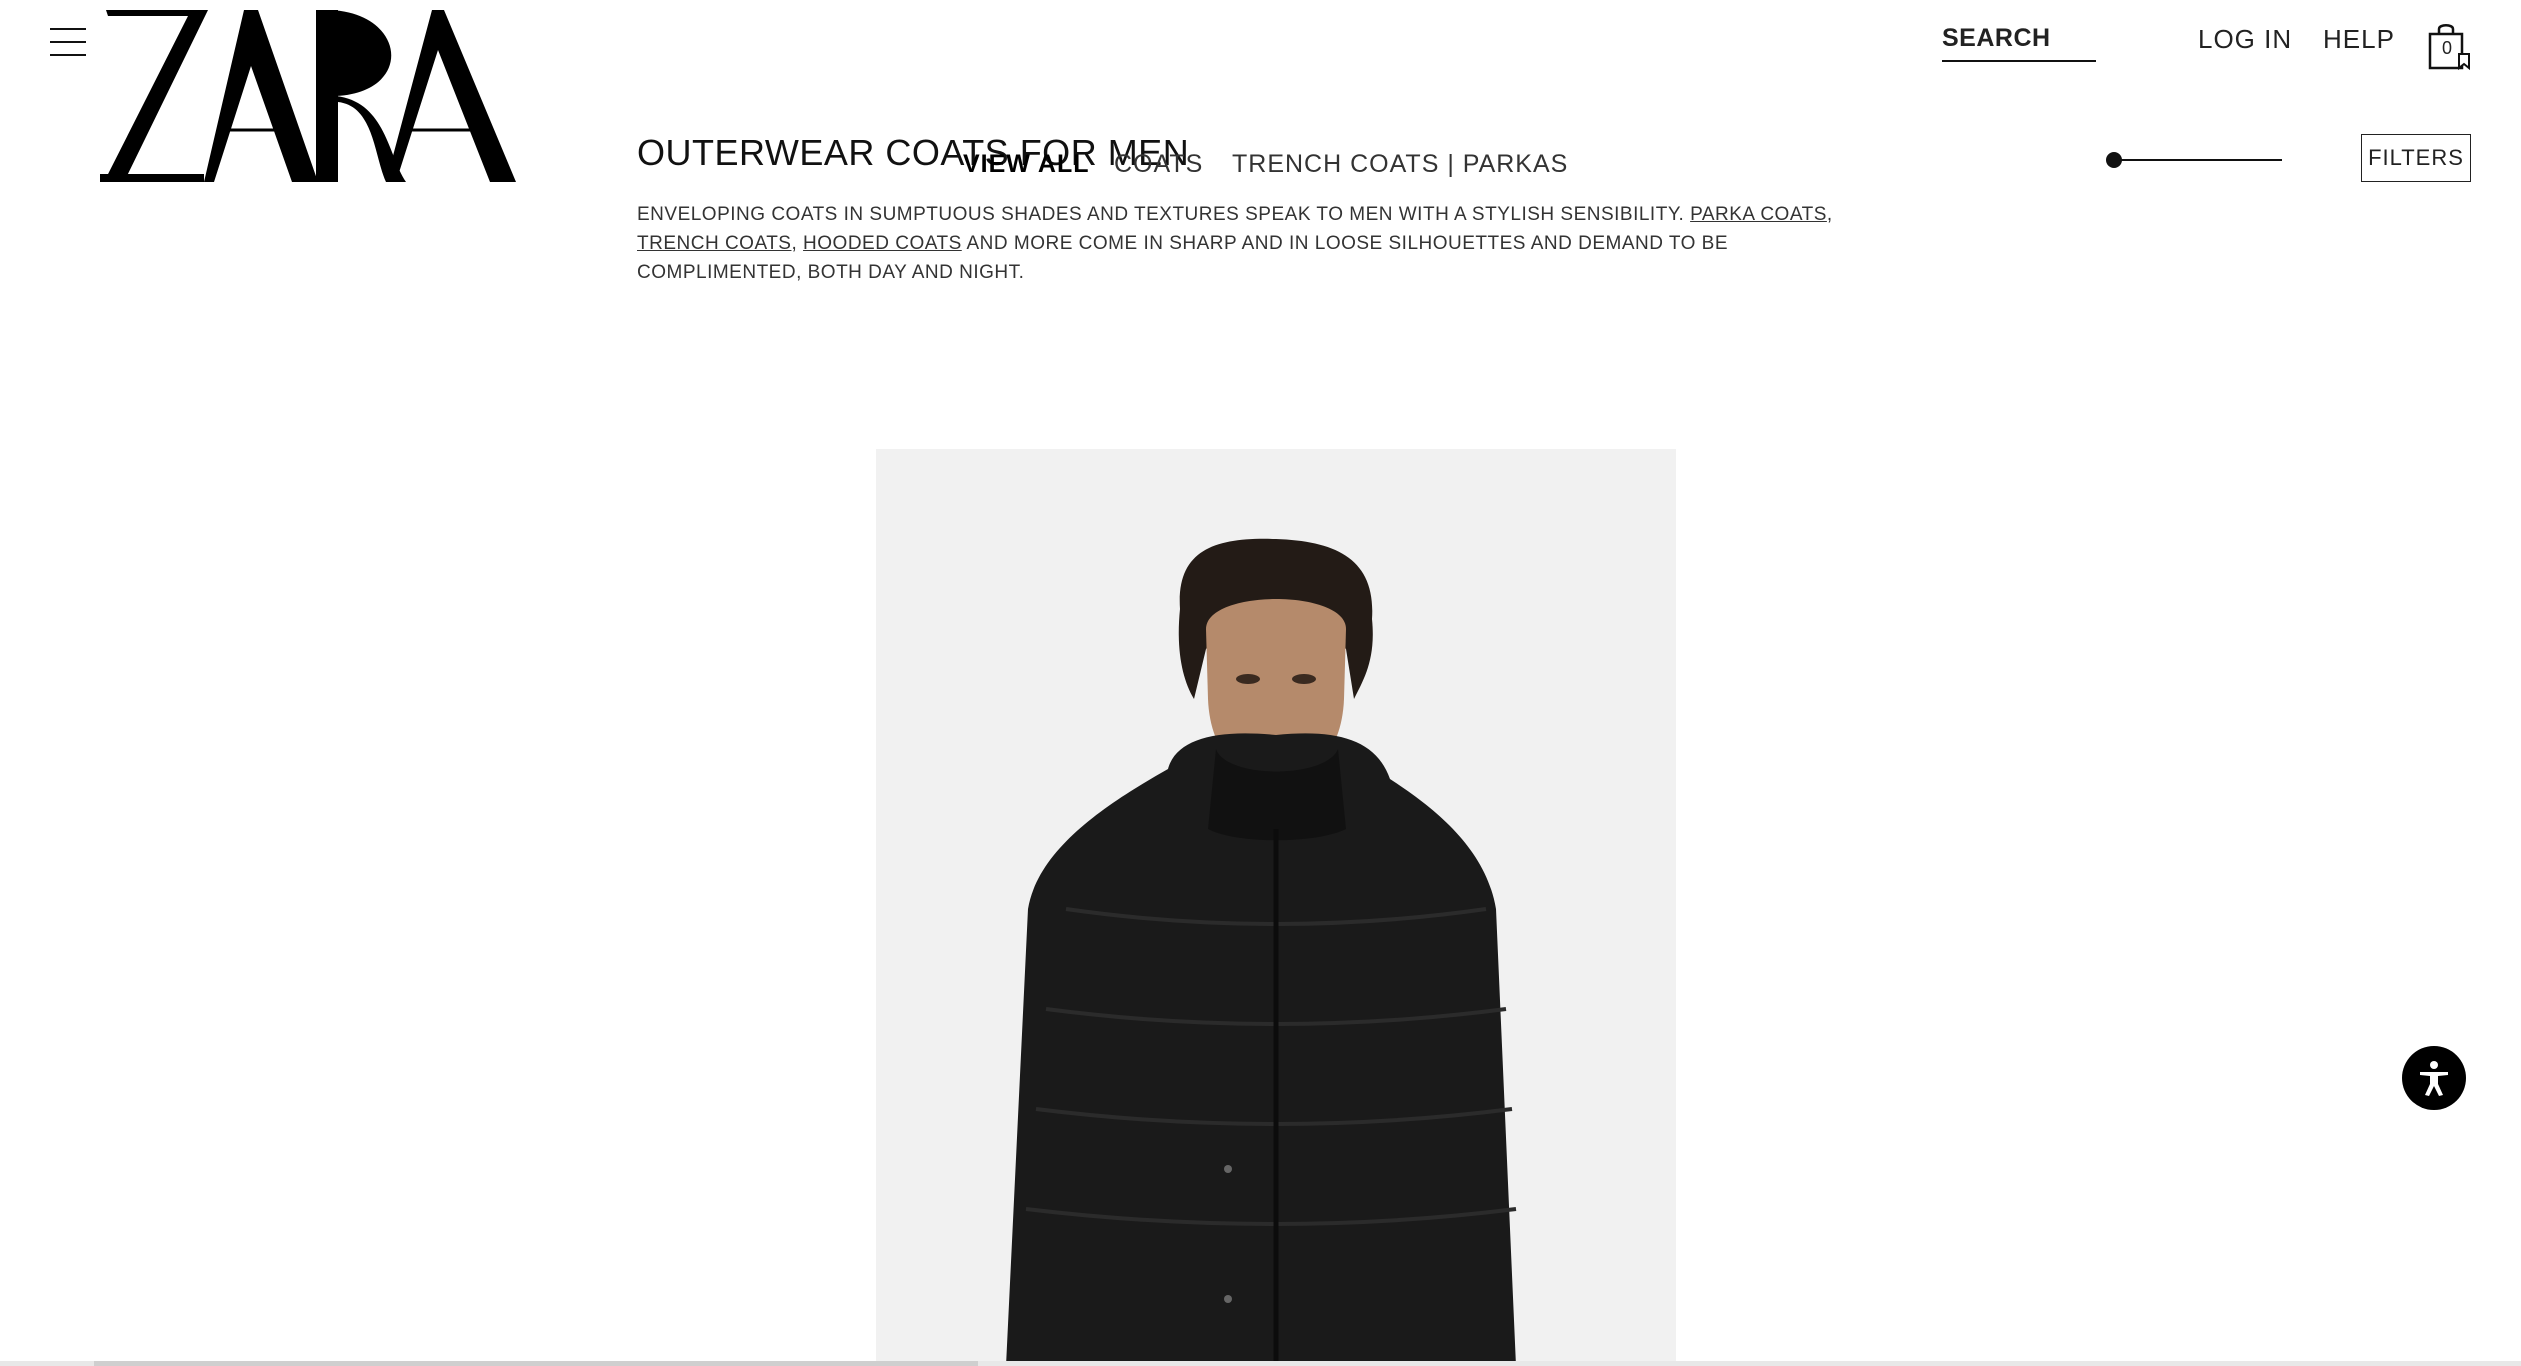  What do you see at coordinates (1158, 164) in the screenshot?
I see `tab-coats: COATS` at bounding box center [1158, 164].